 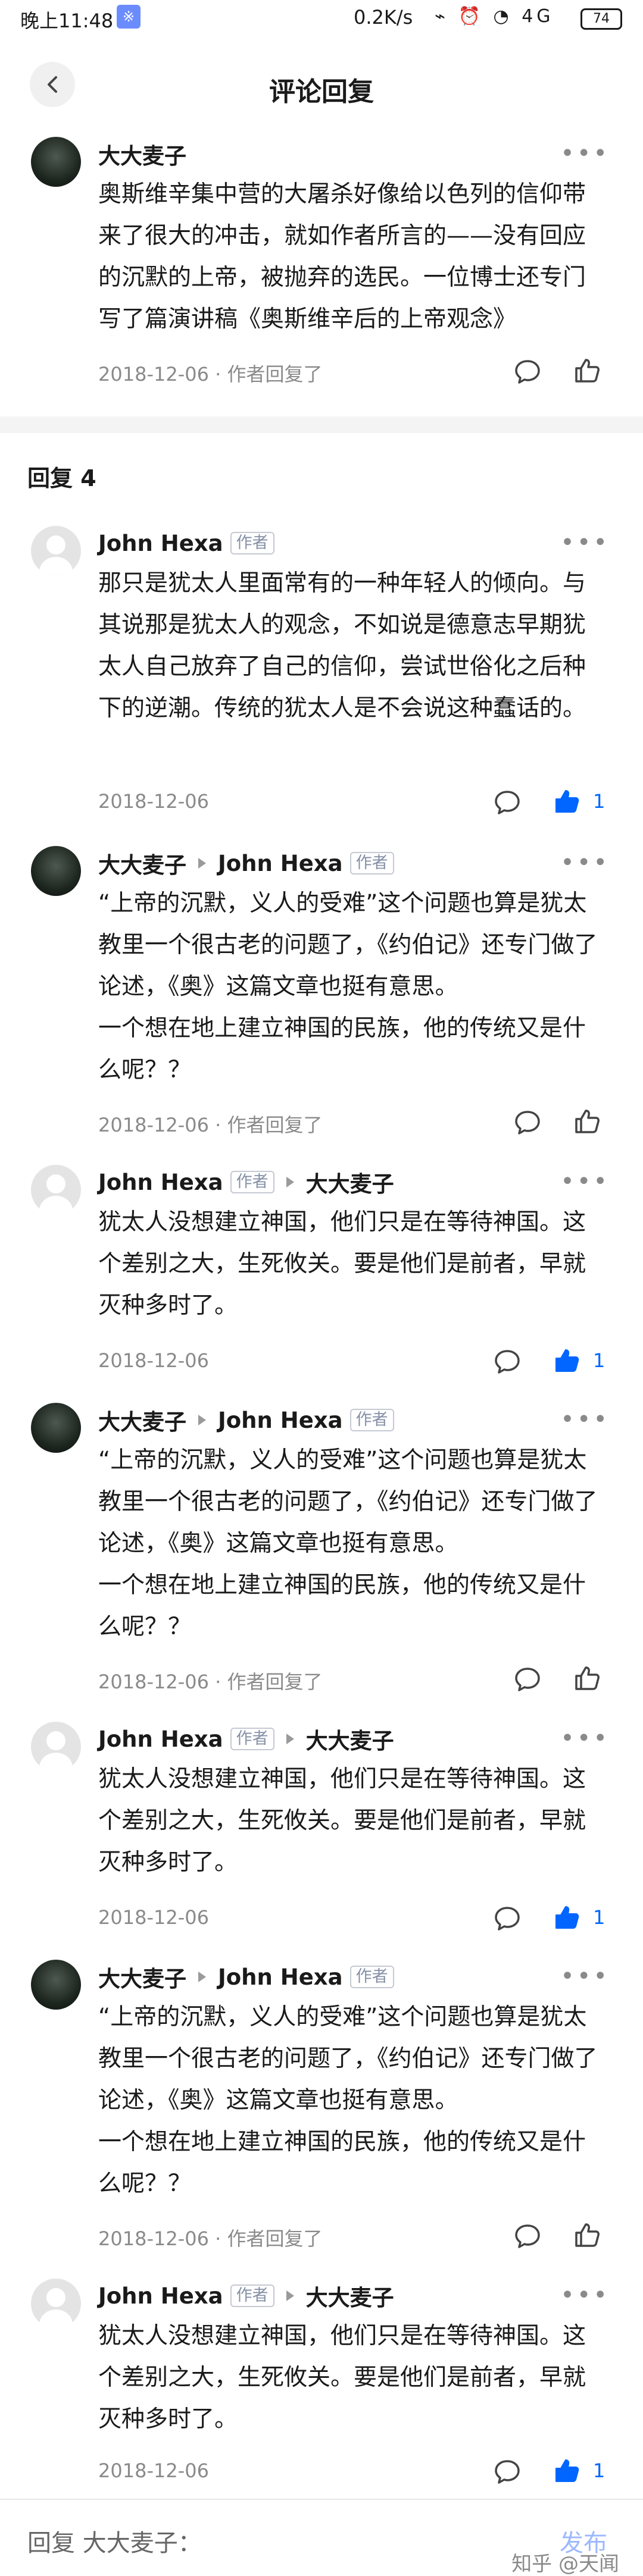 I want to click on battery-icon: 74, so click(x=601, y=19).